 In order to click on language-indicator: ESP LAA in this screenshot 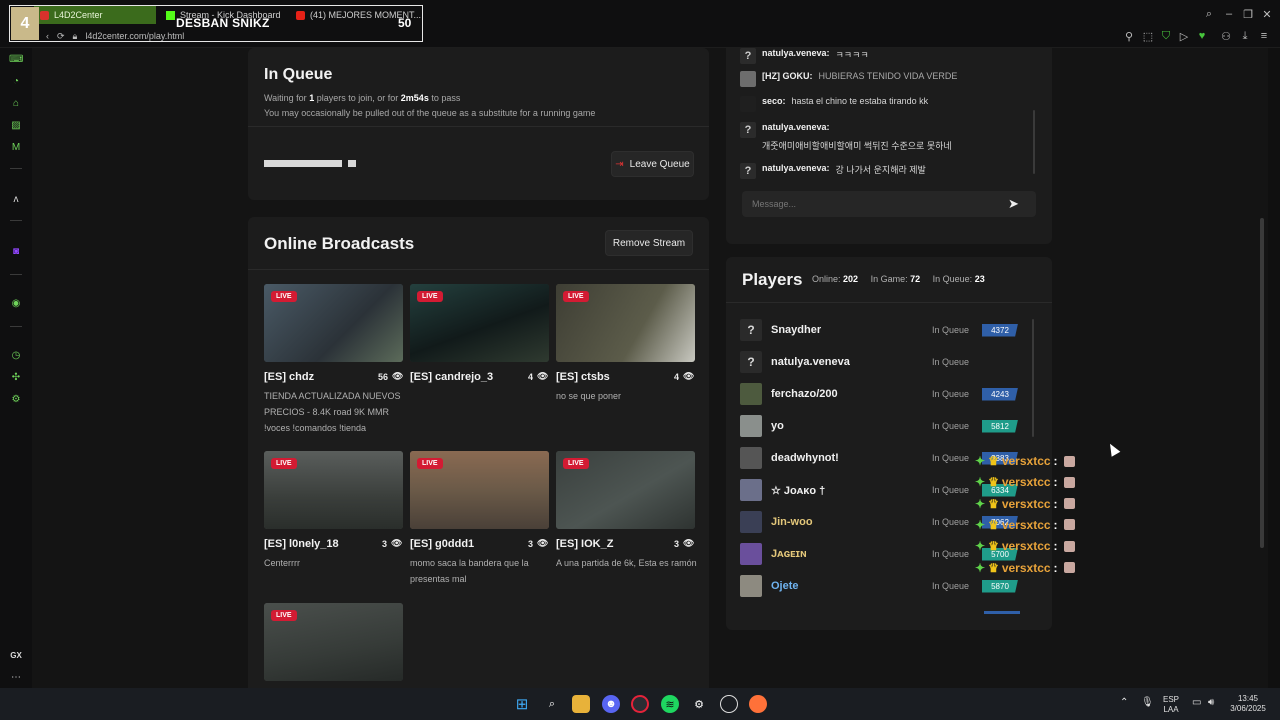, I will do `click(1171, 705)`.